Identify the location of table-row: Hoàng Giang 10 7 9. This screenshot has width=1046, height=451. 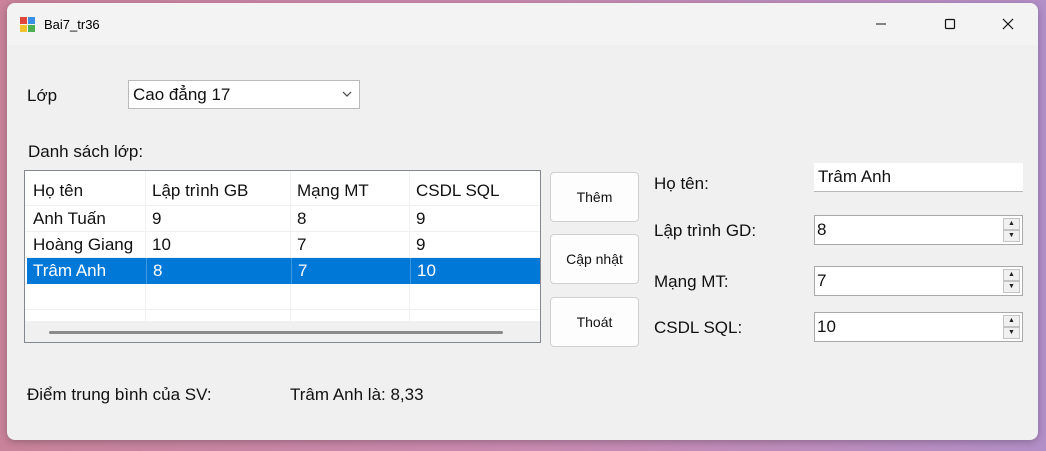
(282, 245).